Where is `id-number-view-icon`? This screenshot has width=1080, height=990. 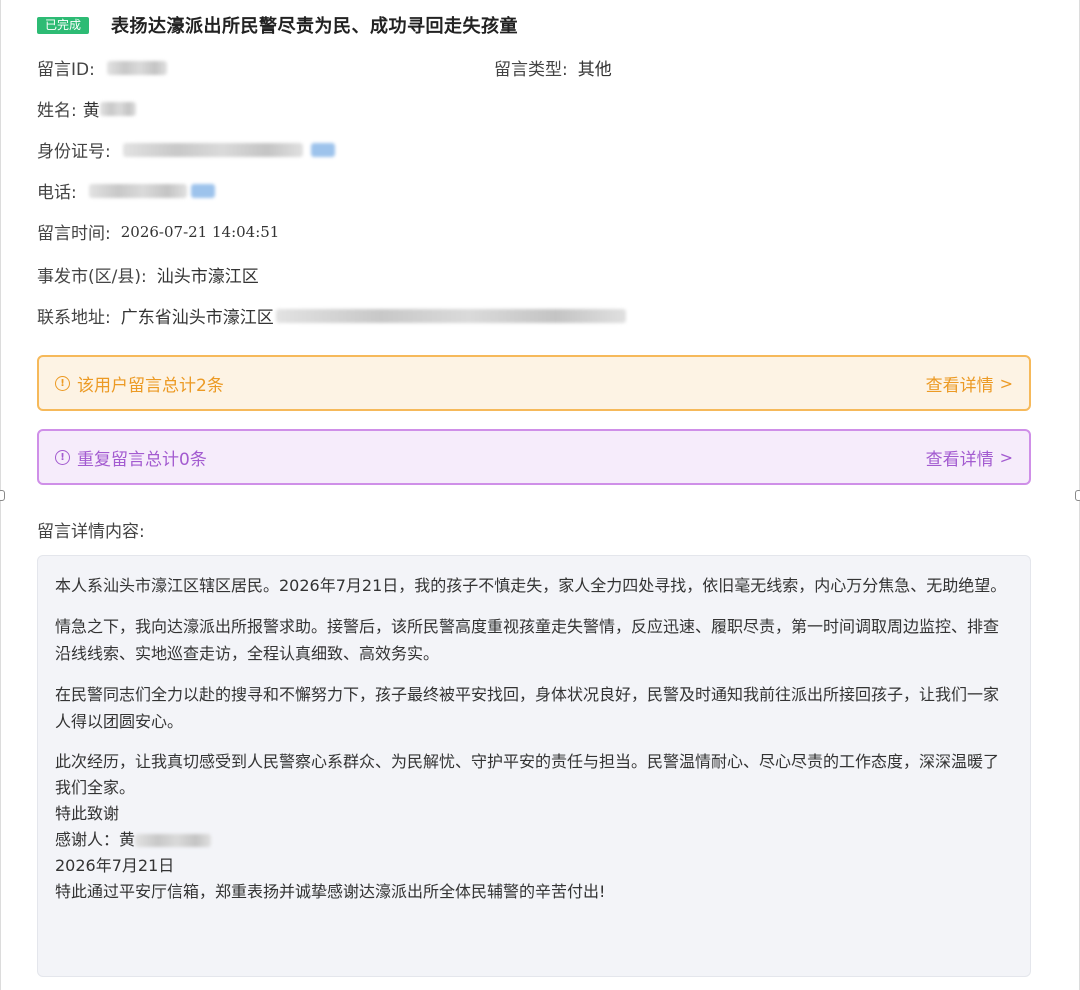
id-number-view-icon is located at coordinates (322, 149).